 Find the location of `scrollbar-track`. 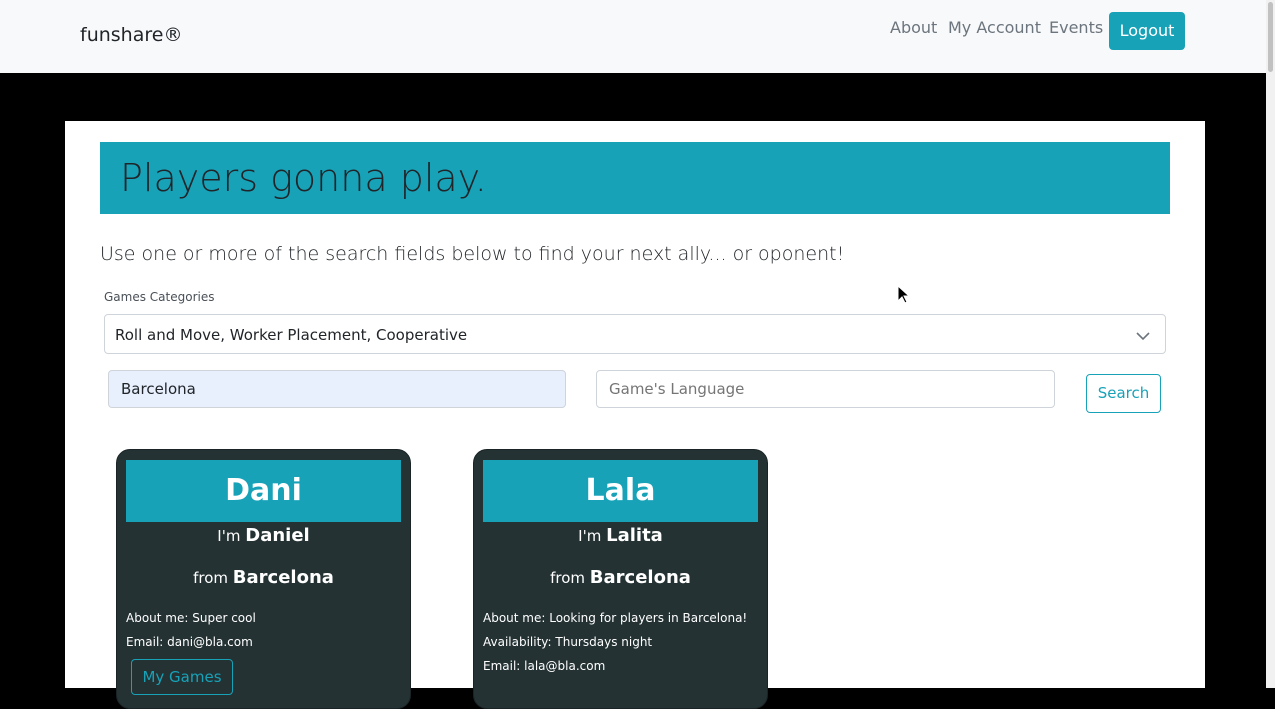

scrollbar-track is located at coordinates (1270, 344).